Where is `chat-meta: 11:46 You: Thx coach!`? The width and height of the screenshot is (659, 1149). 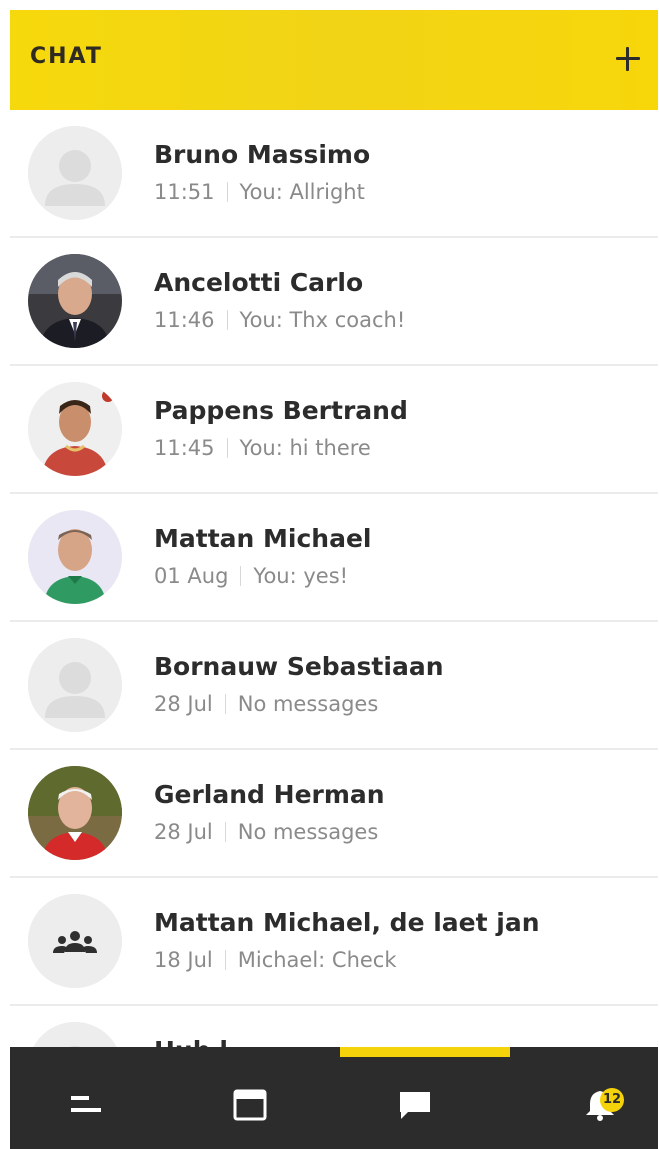
chat-meta: 11:46 You: Thx coach! is located at coordinates (279, 320).